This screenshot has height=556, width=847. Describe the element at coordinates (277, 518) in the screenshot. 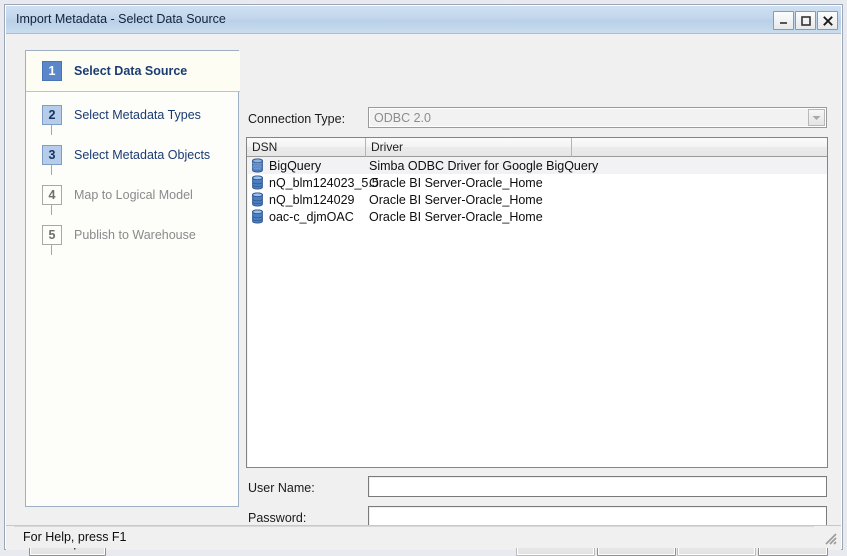

I see `password-label: Password:` at that location.